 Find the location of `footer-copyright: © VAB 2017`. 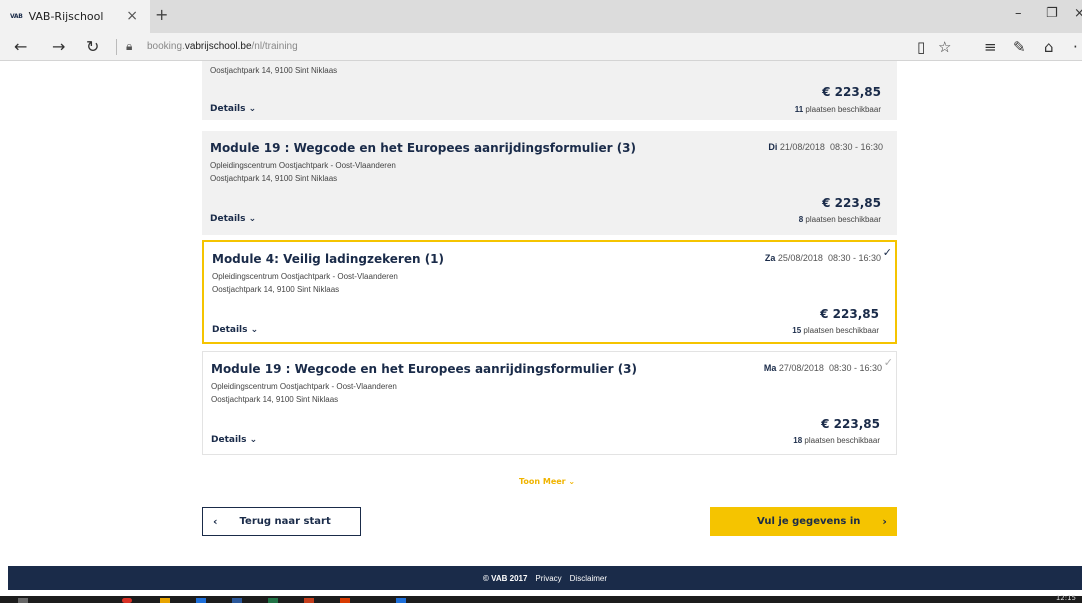

footer-copyright: © VAB 2017 is located at coordinates (505, 578).